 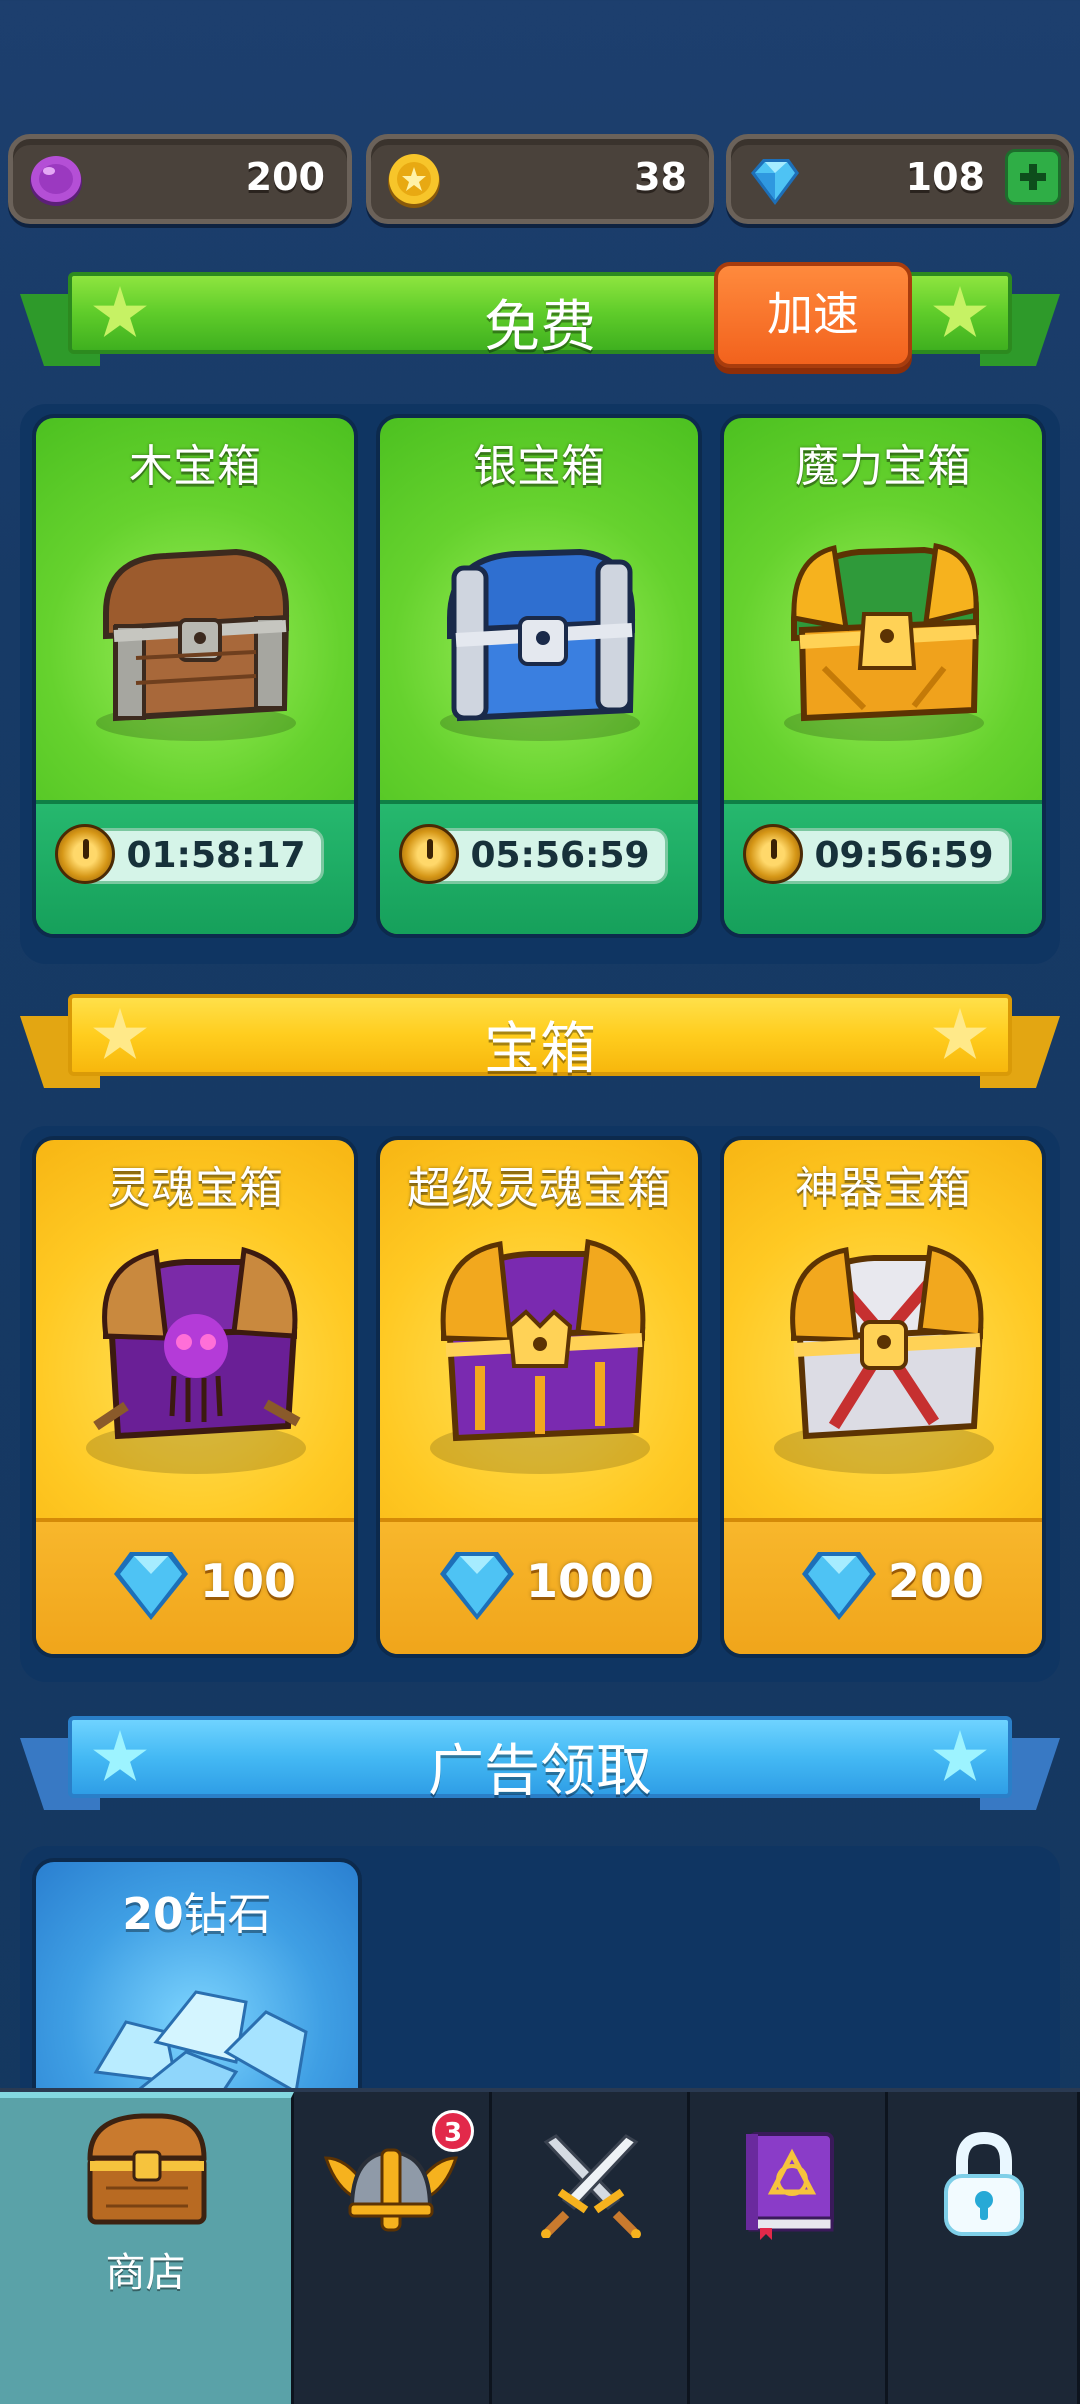 I want to click on artifact-chest-icon, so click(x=884, y=1359).